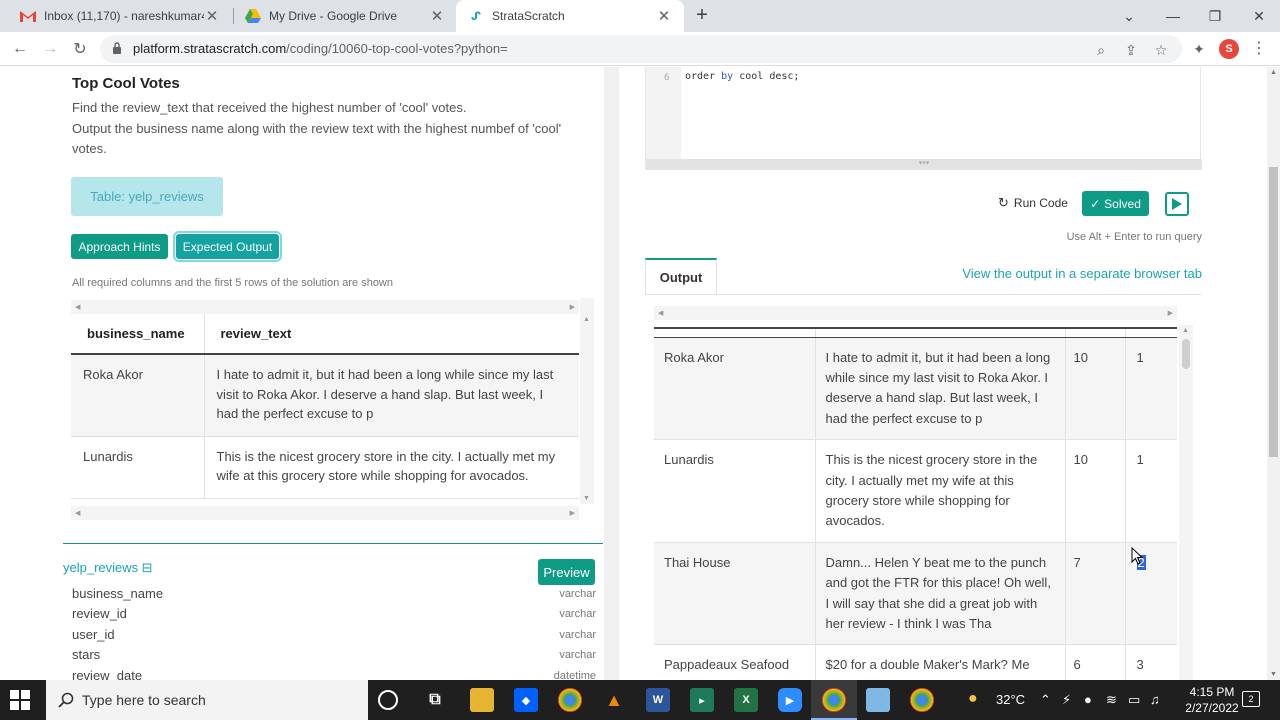 The height and width of the screenshot is (720, 1280). I want to click on volume-icon: ♫, so click(1155, 699).